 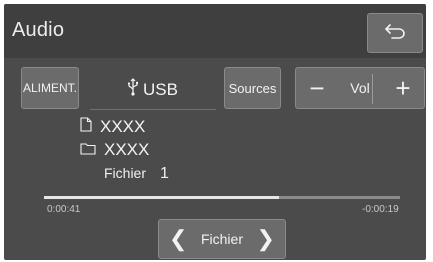 I want to click on volume-label: Vol, so click(x=360, y=88).